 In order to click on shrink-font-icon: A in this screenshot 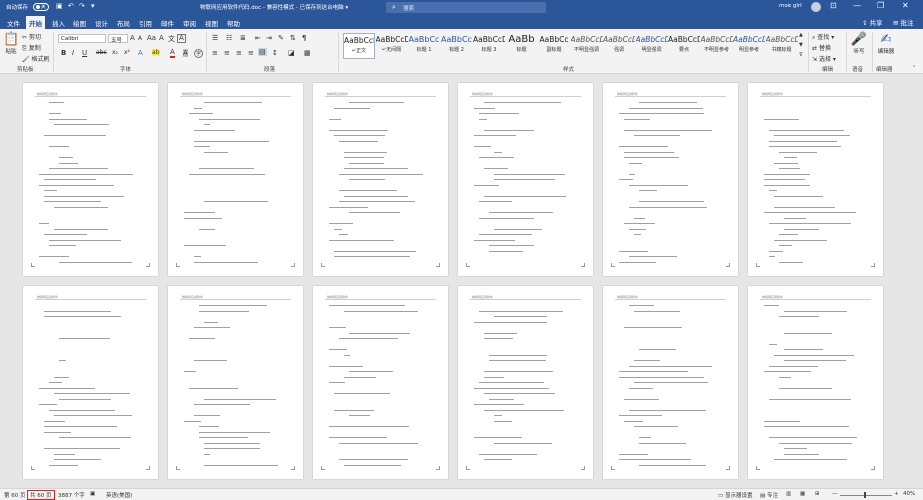, I will do `click(140, 38)`.